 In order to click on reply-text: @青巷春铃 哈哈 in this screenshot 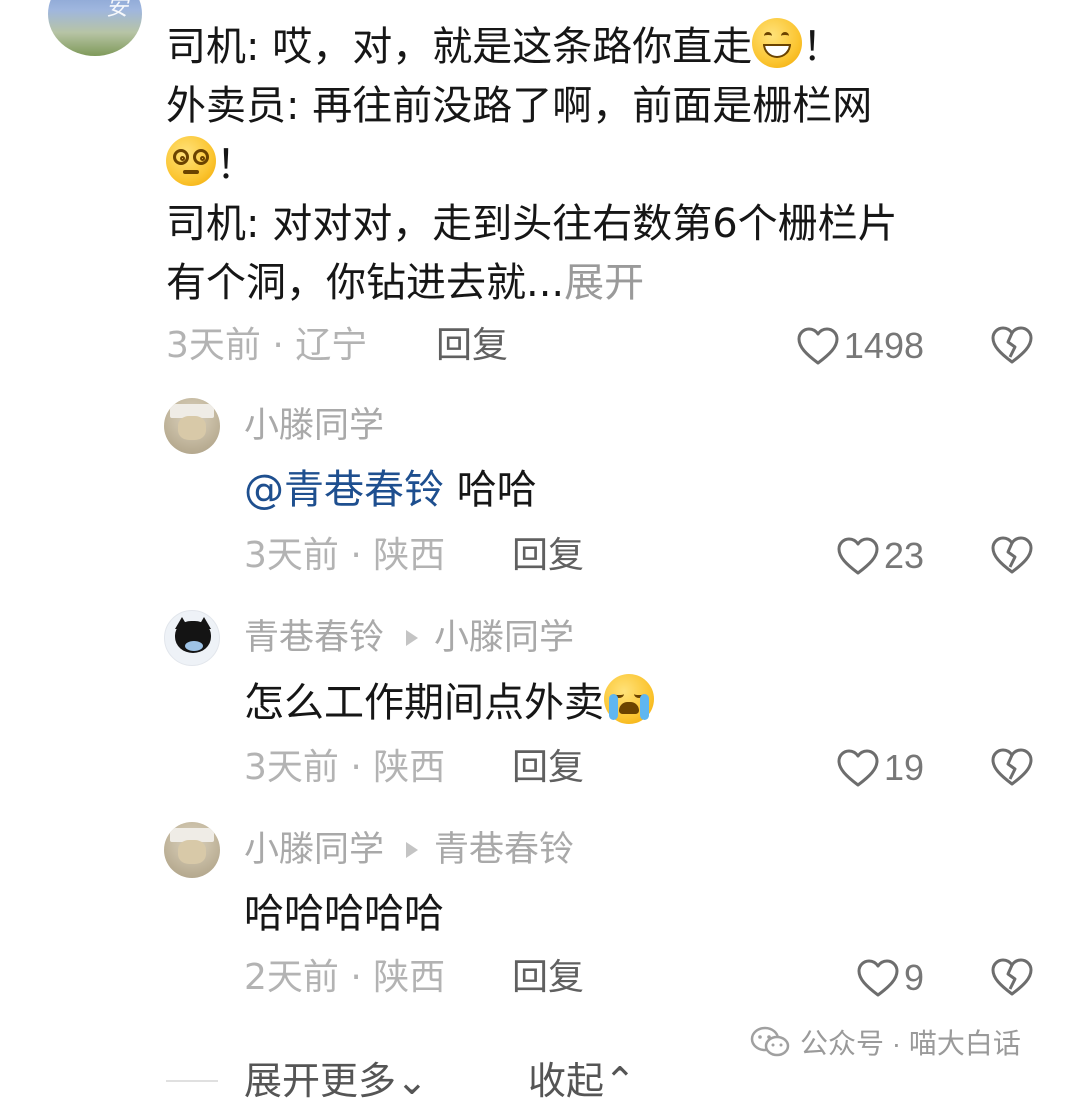, I will do `click(390, 490)`.